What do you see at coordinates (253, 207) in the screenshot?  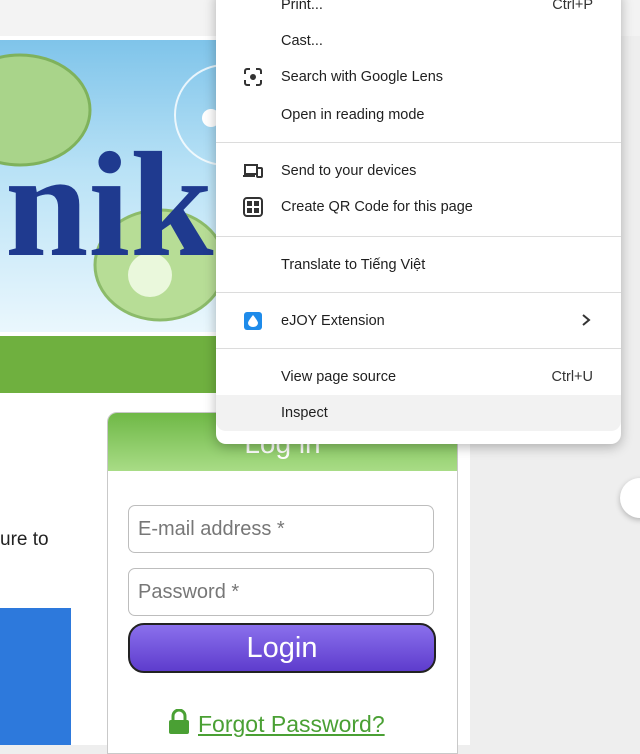 I see `qr-code-icon` at bounding box center [253, 207].